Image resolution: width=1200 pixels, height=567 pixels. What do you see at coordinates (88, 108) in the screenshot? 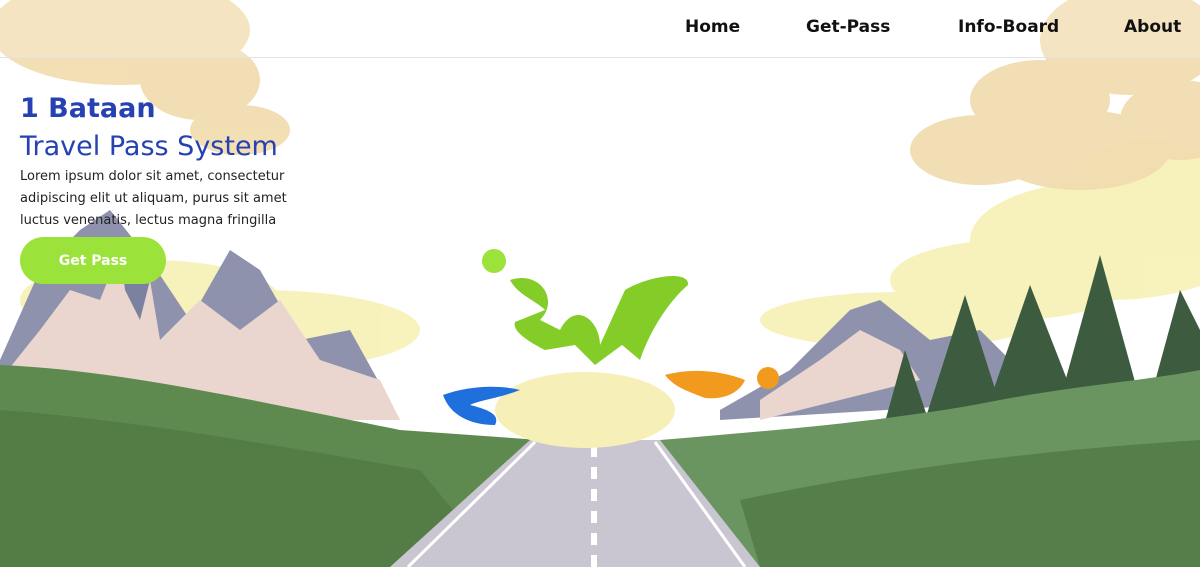
I see `brand-title: 1 Bataan` at bounding box center [88, 108].